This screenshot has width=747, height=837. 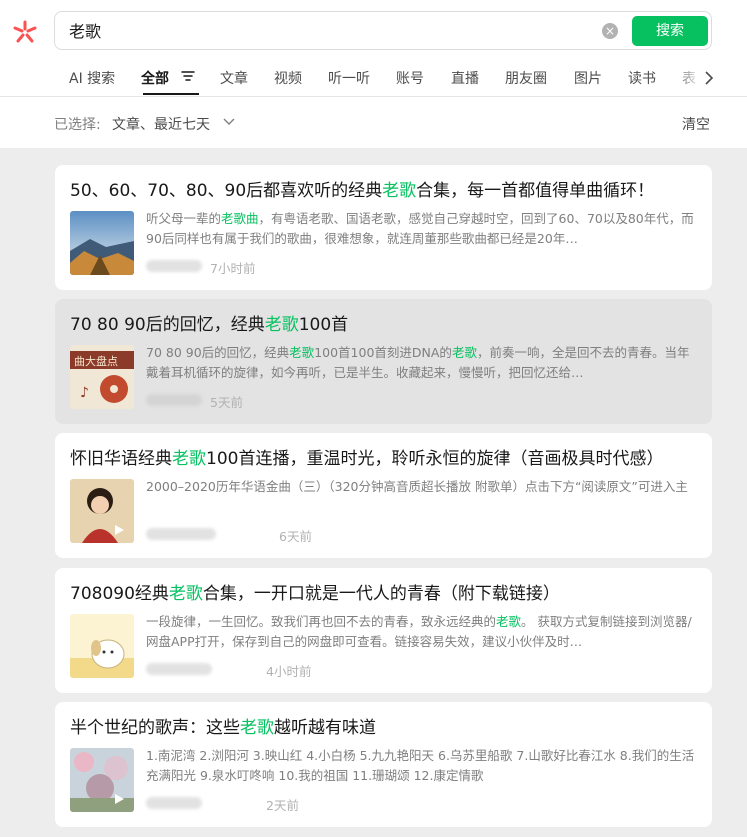 What do you see at coordinates (167, 325) in the screenshot?
I see `title-text: 70 80 90后的回忆，经典` at bounding box center [167, 325].